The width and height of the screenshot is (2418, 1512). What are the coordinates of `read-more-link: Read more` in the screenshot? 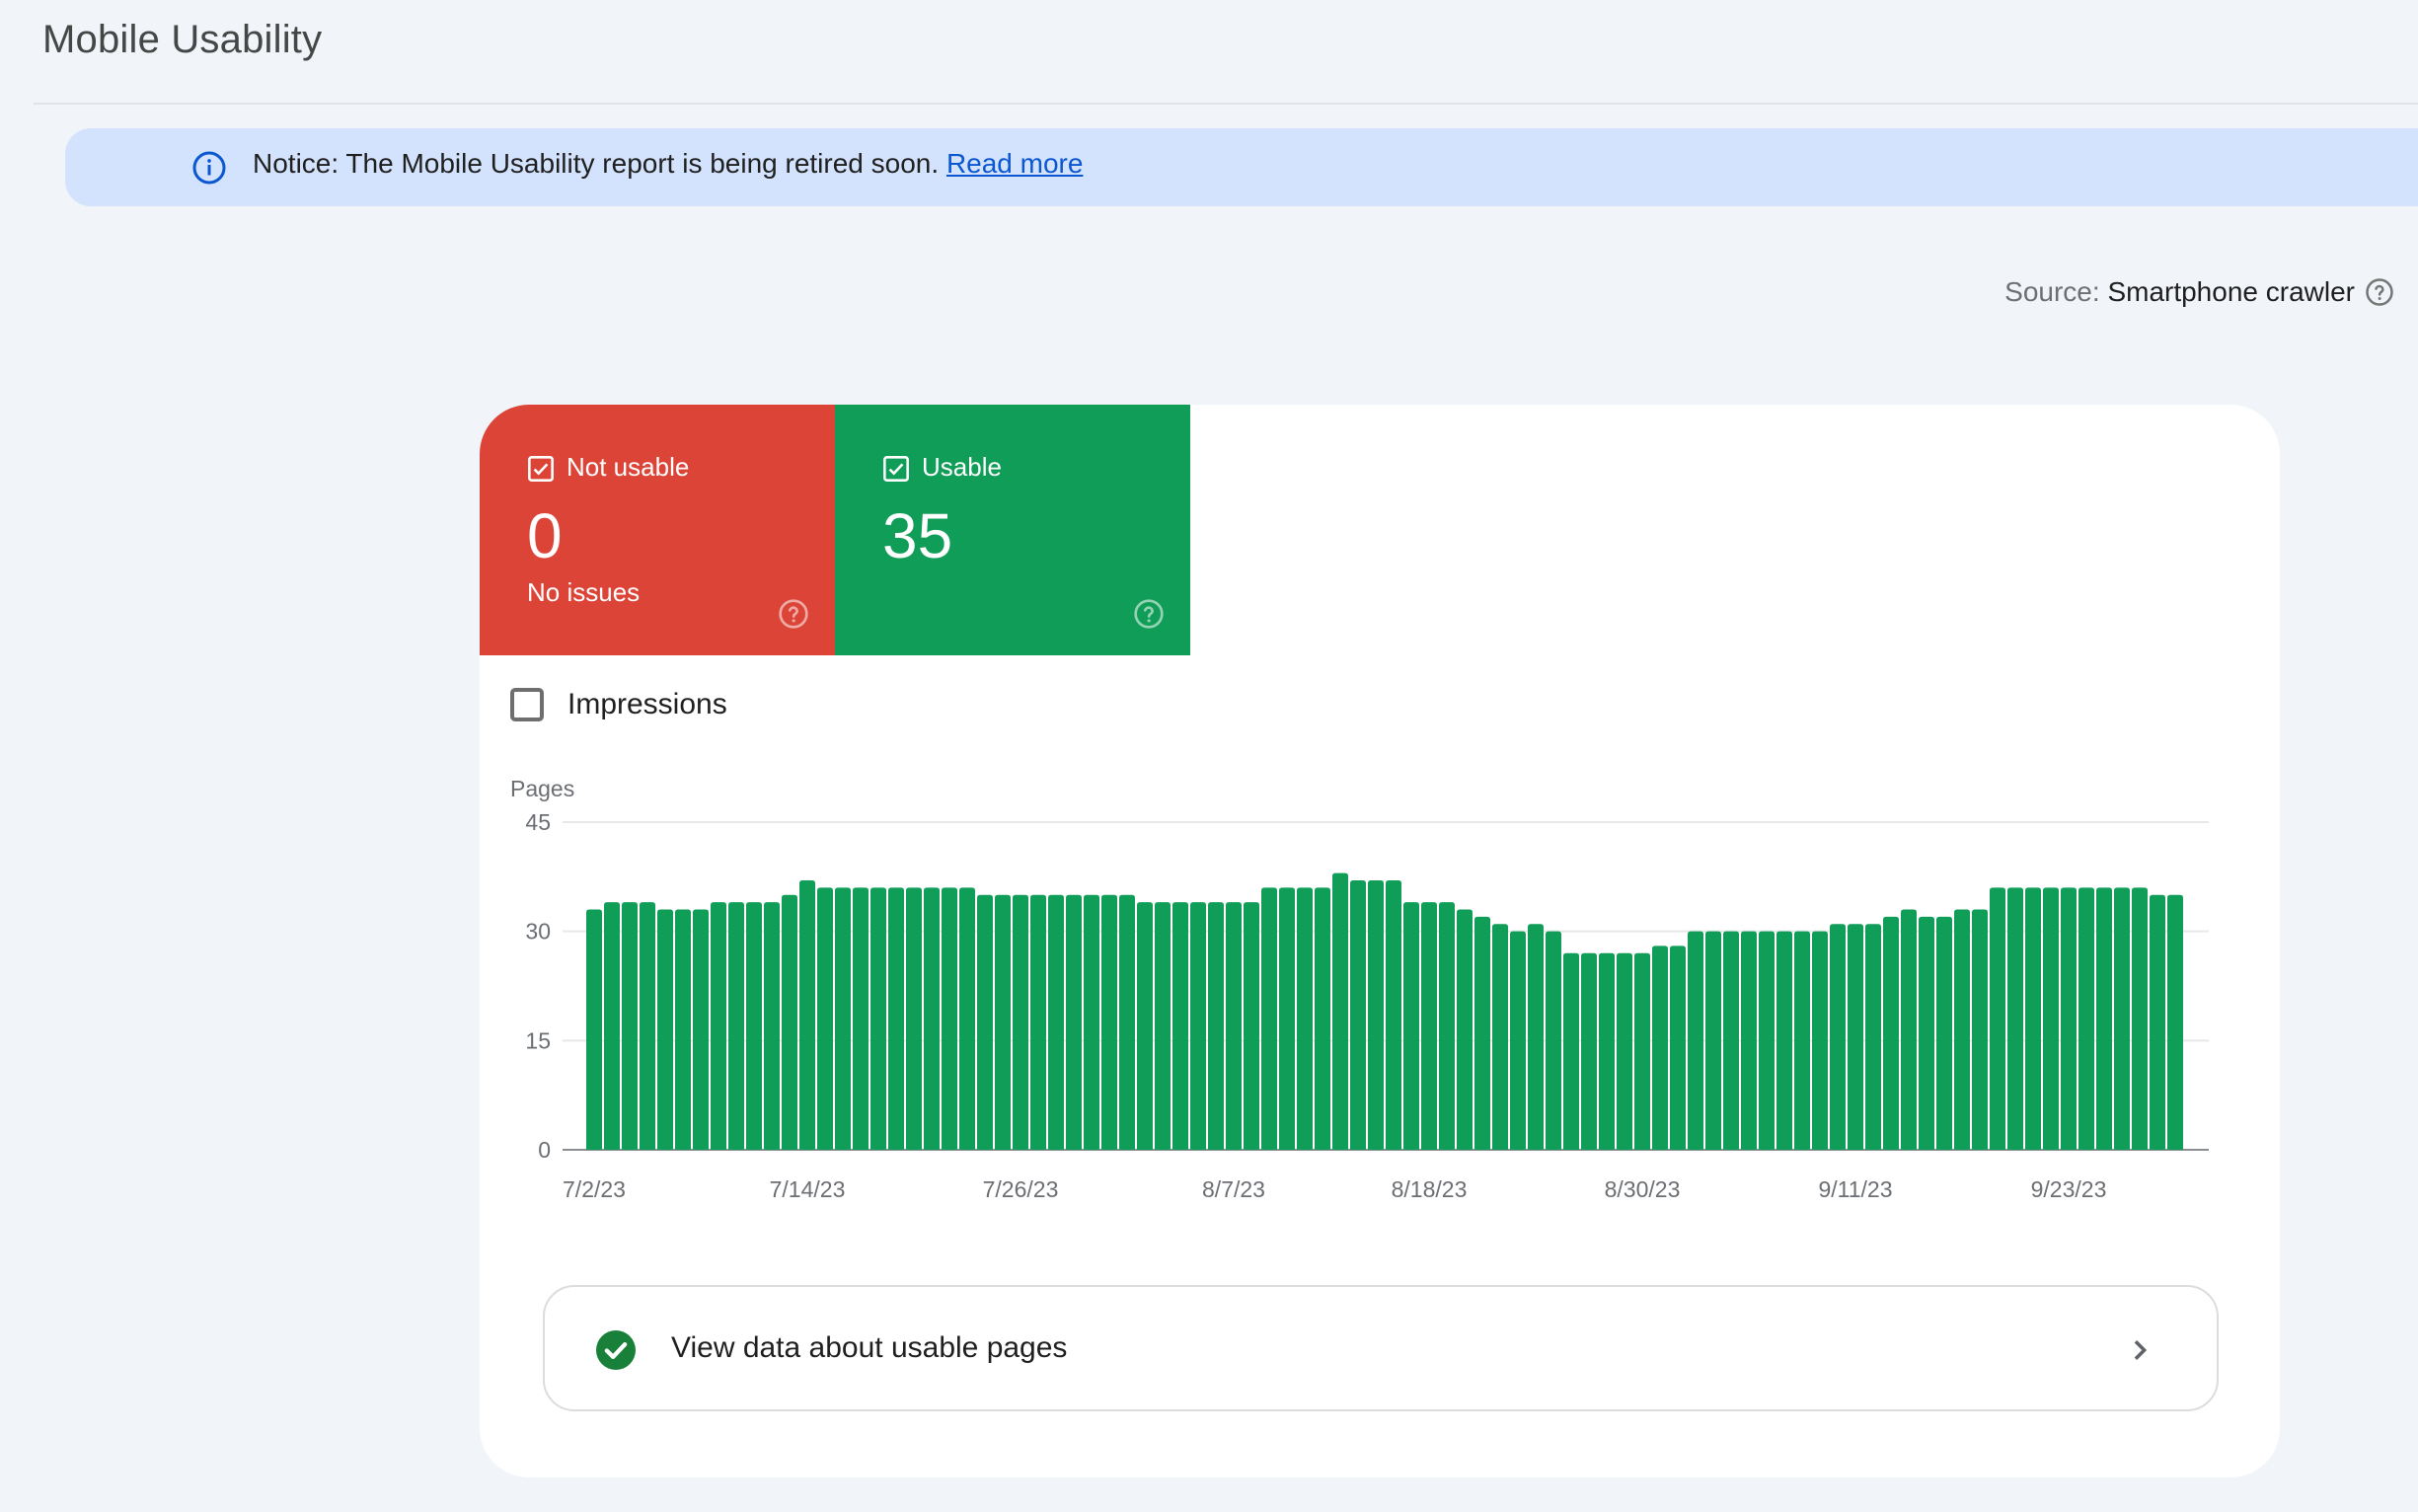 It's located at (1015, 163).